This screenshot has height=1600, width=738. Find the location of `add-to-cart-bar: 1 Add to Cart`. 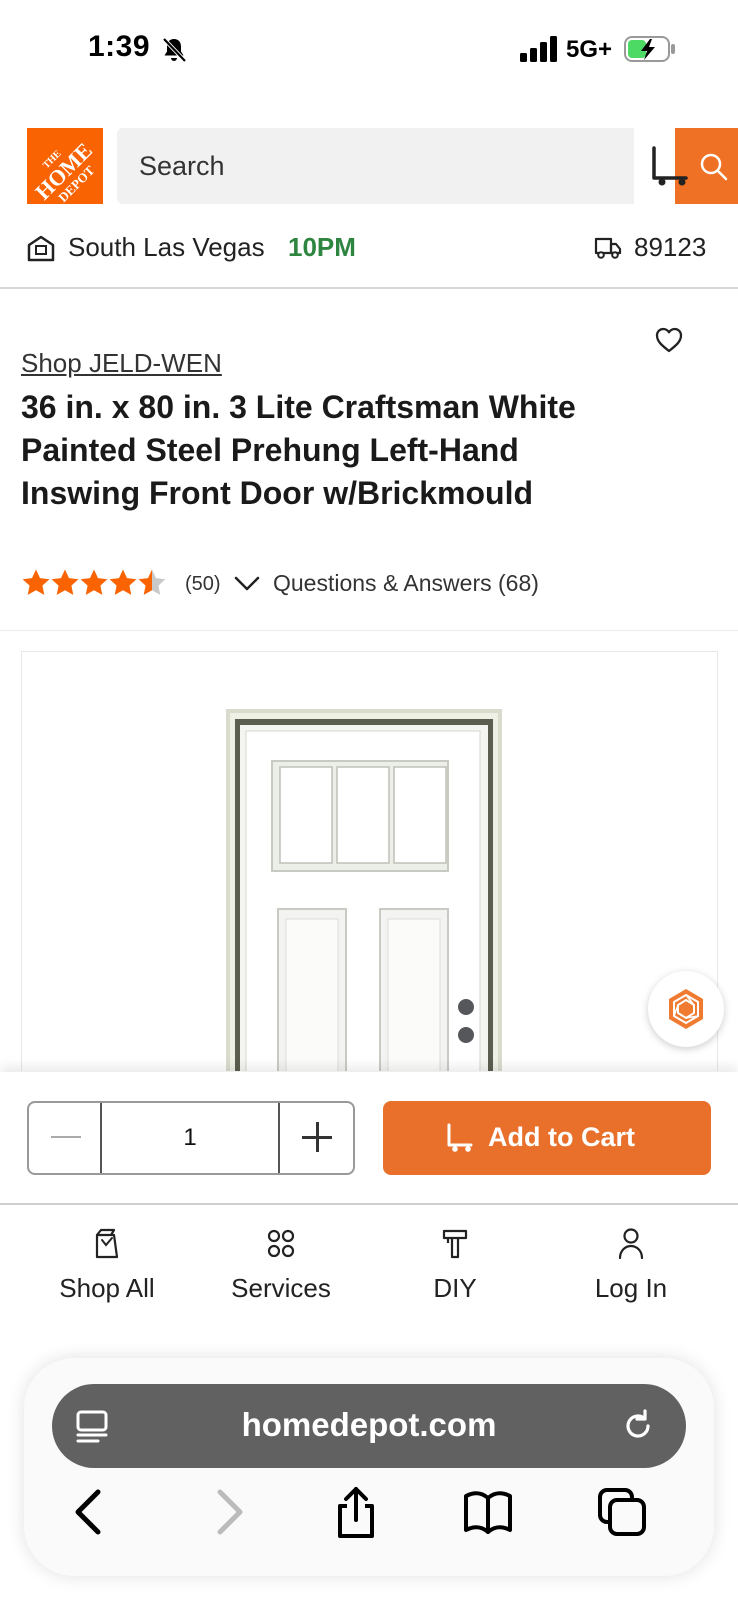

add-to-cart-bar: 1 Add to Cart is located at coordinates (369, 1138).